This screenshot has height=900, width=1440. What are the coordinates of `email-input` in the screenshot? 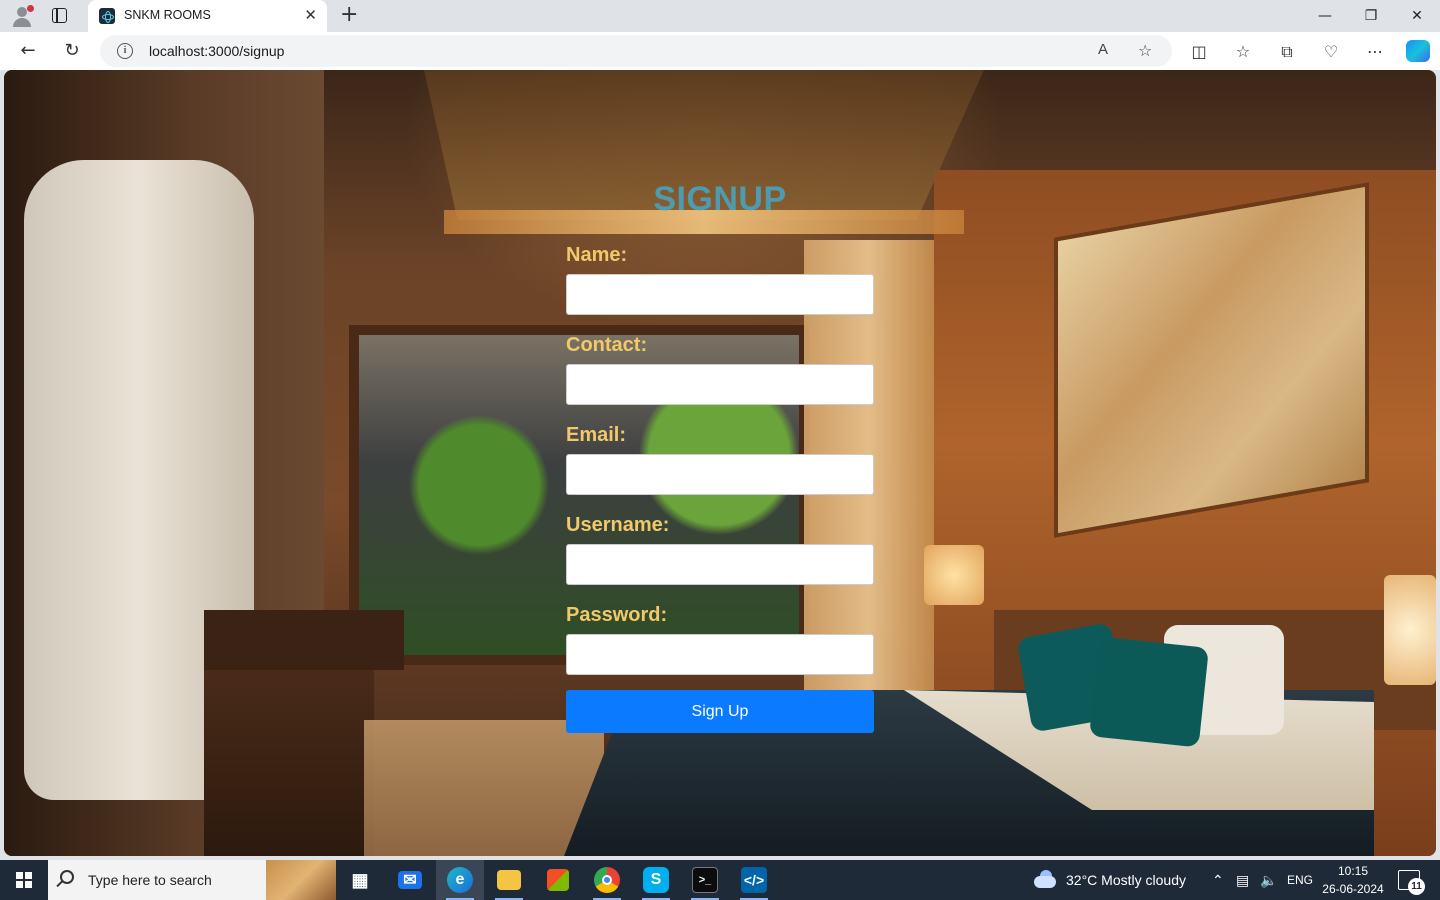 It's located at (720, 474).